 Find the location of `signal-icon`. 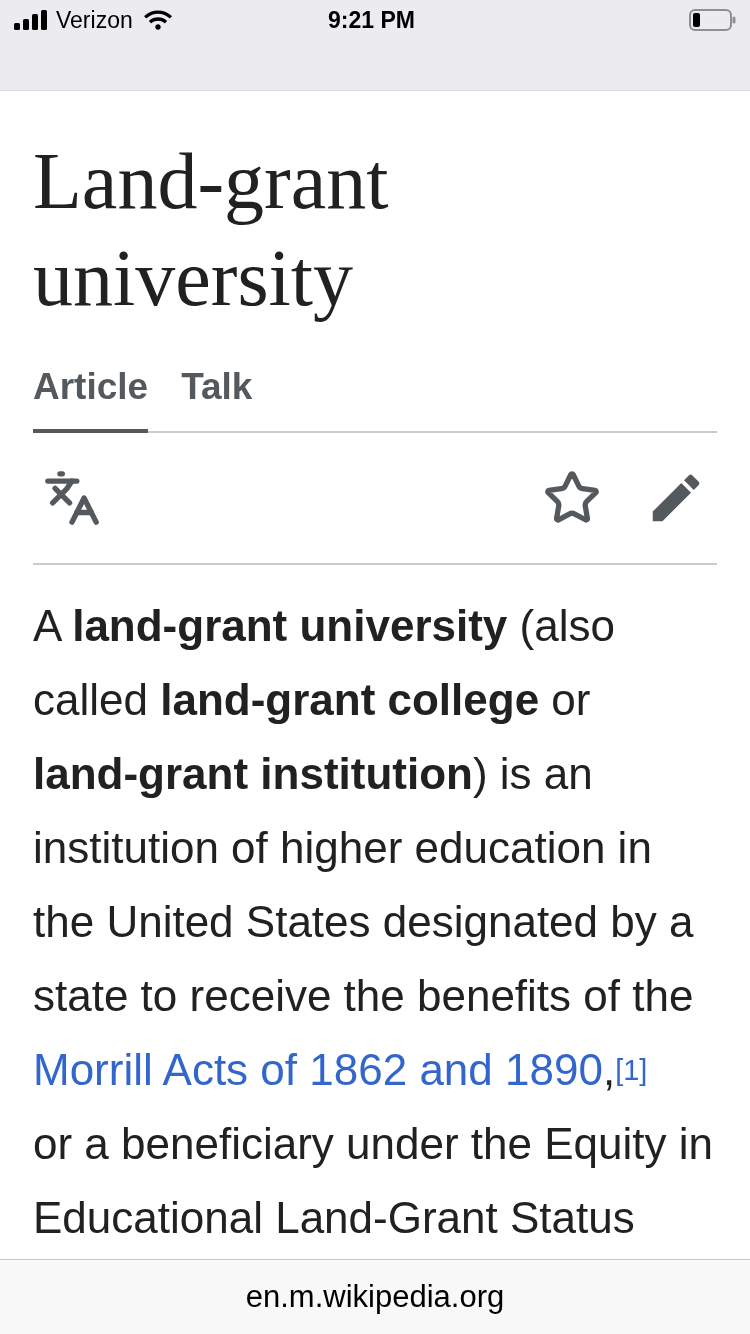

signal-icon is located at coordinates (31, 20).